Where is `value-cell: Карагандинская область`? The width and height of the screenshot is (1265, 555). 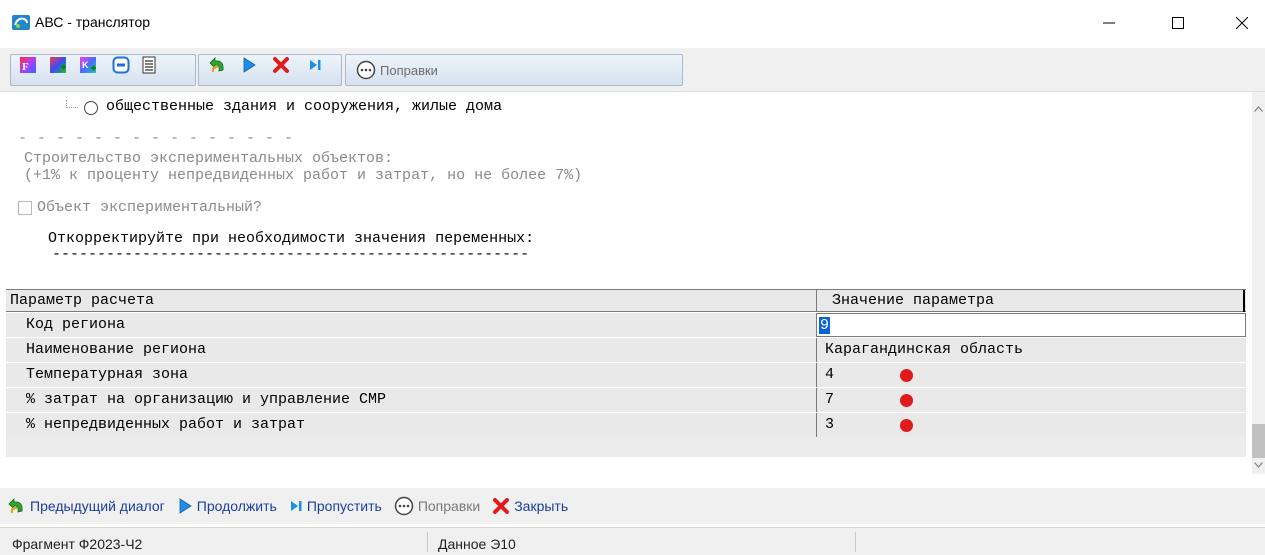
value-cell: Карагандинская область is located at coordinates (1031, 350).